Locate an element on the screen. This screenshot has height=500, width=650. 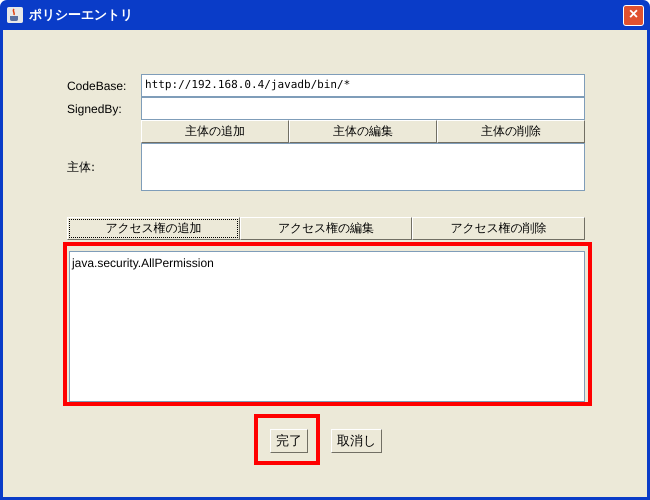
field-label: SignedBy: is located at coordinates (95, 109).